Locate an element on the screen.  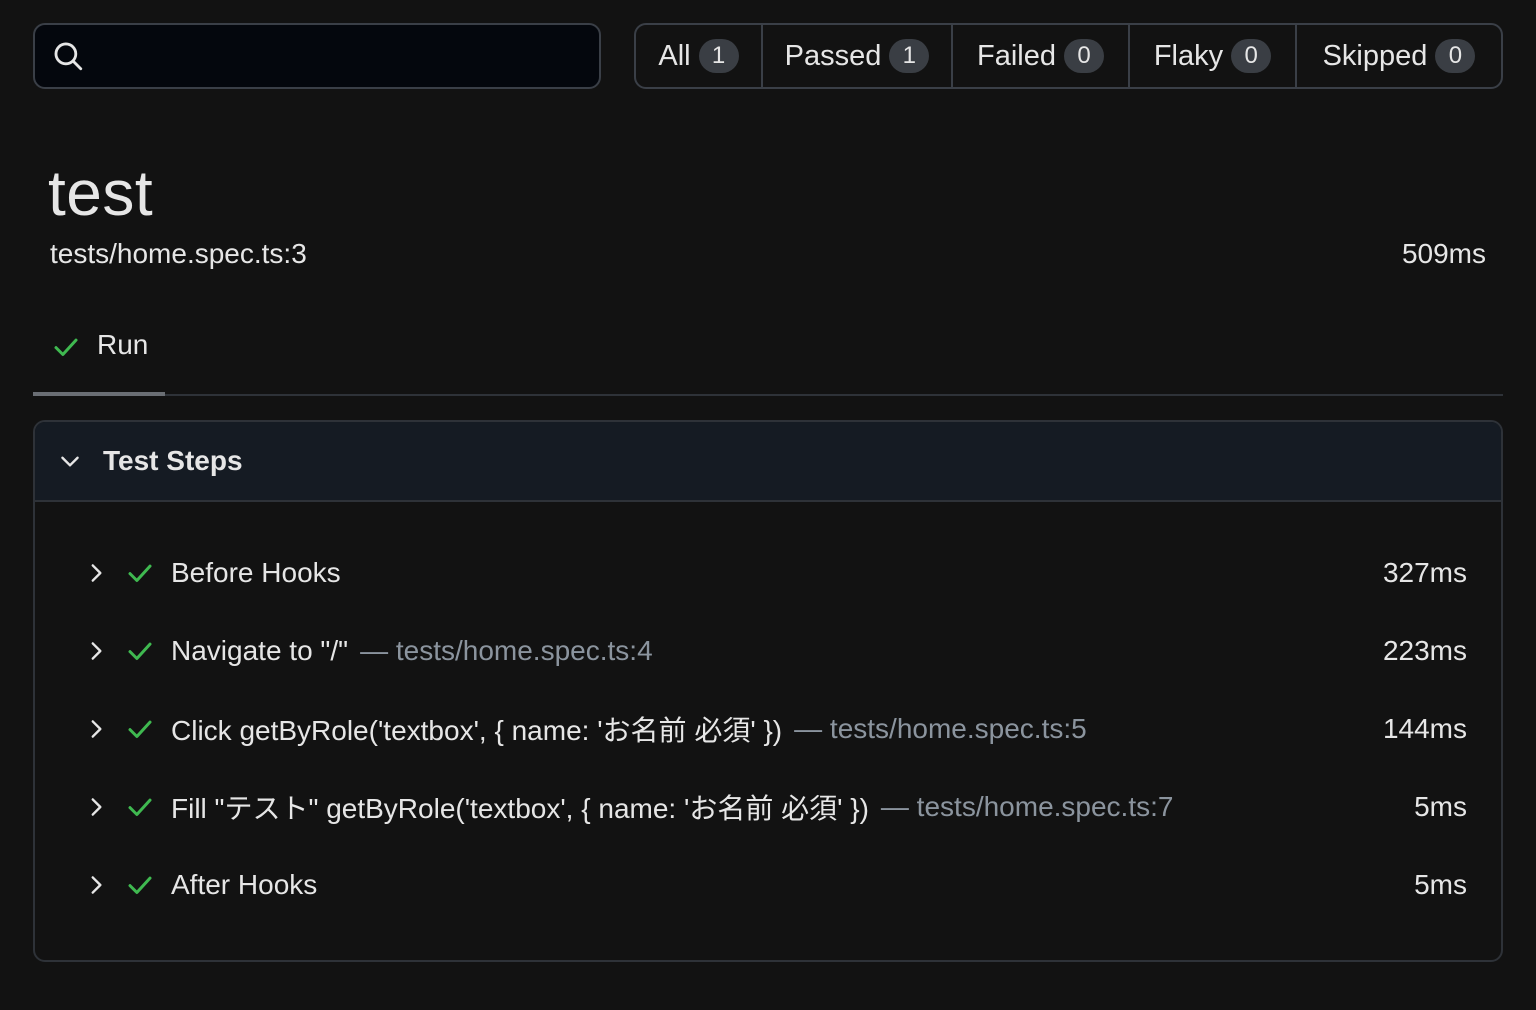
filter-skipped: Skipped 0 is located at coordinates (1399, 56).